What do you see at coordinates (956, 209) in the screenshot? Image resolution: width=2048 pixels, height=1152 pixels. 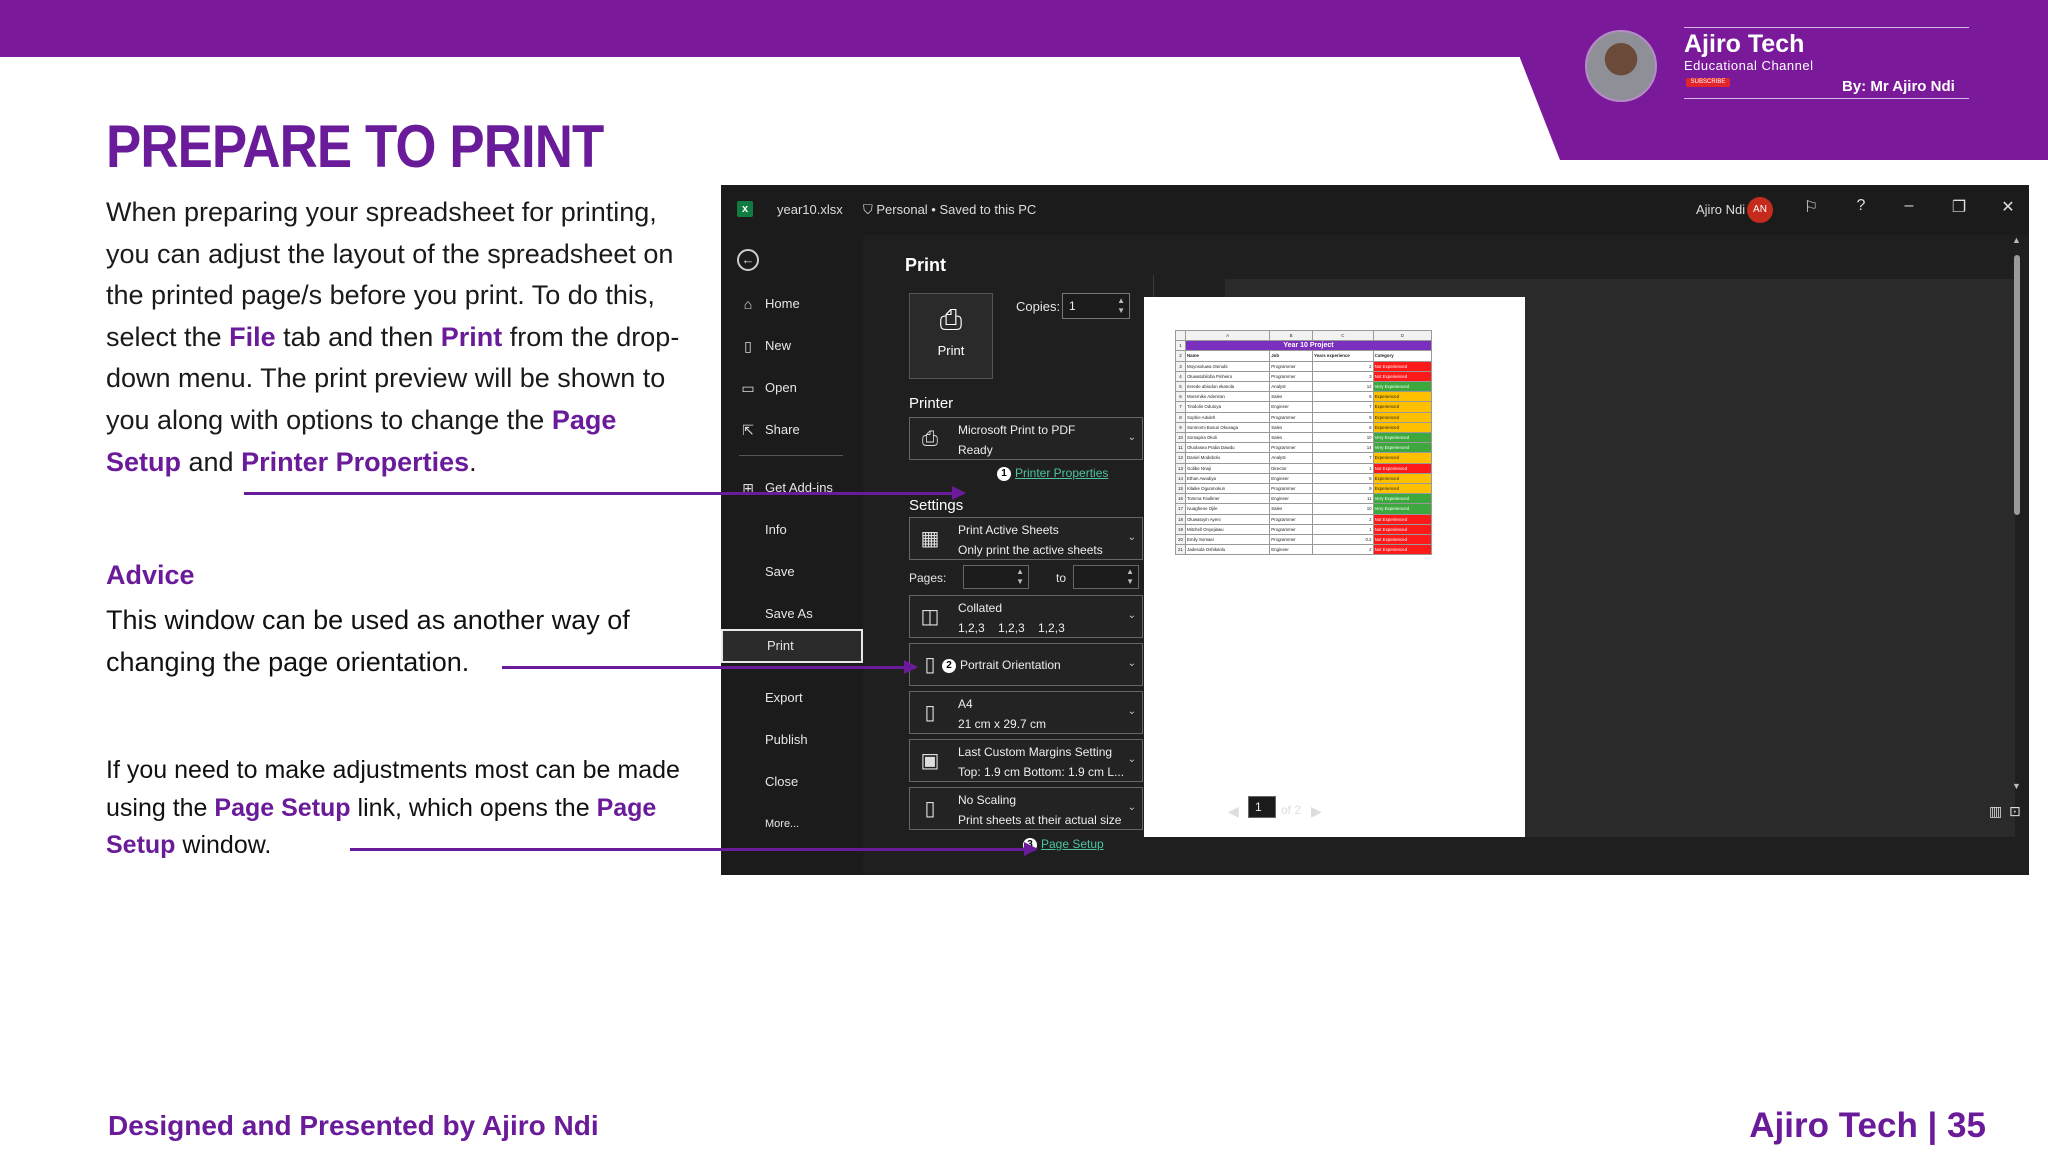 I see `save-status-text: Personal • Saved to this PC` at bounding box center [956, 209].